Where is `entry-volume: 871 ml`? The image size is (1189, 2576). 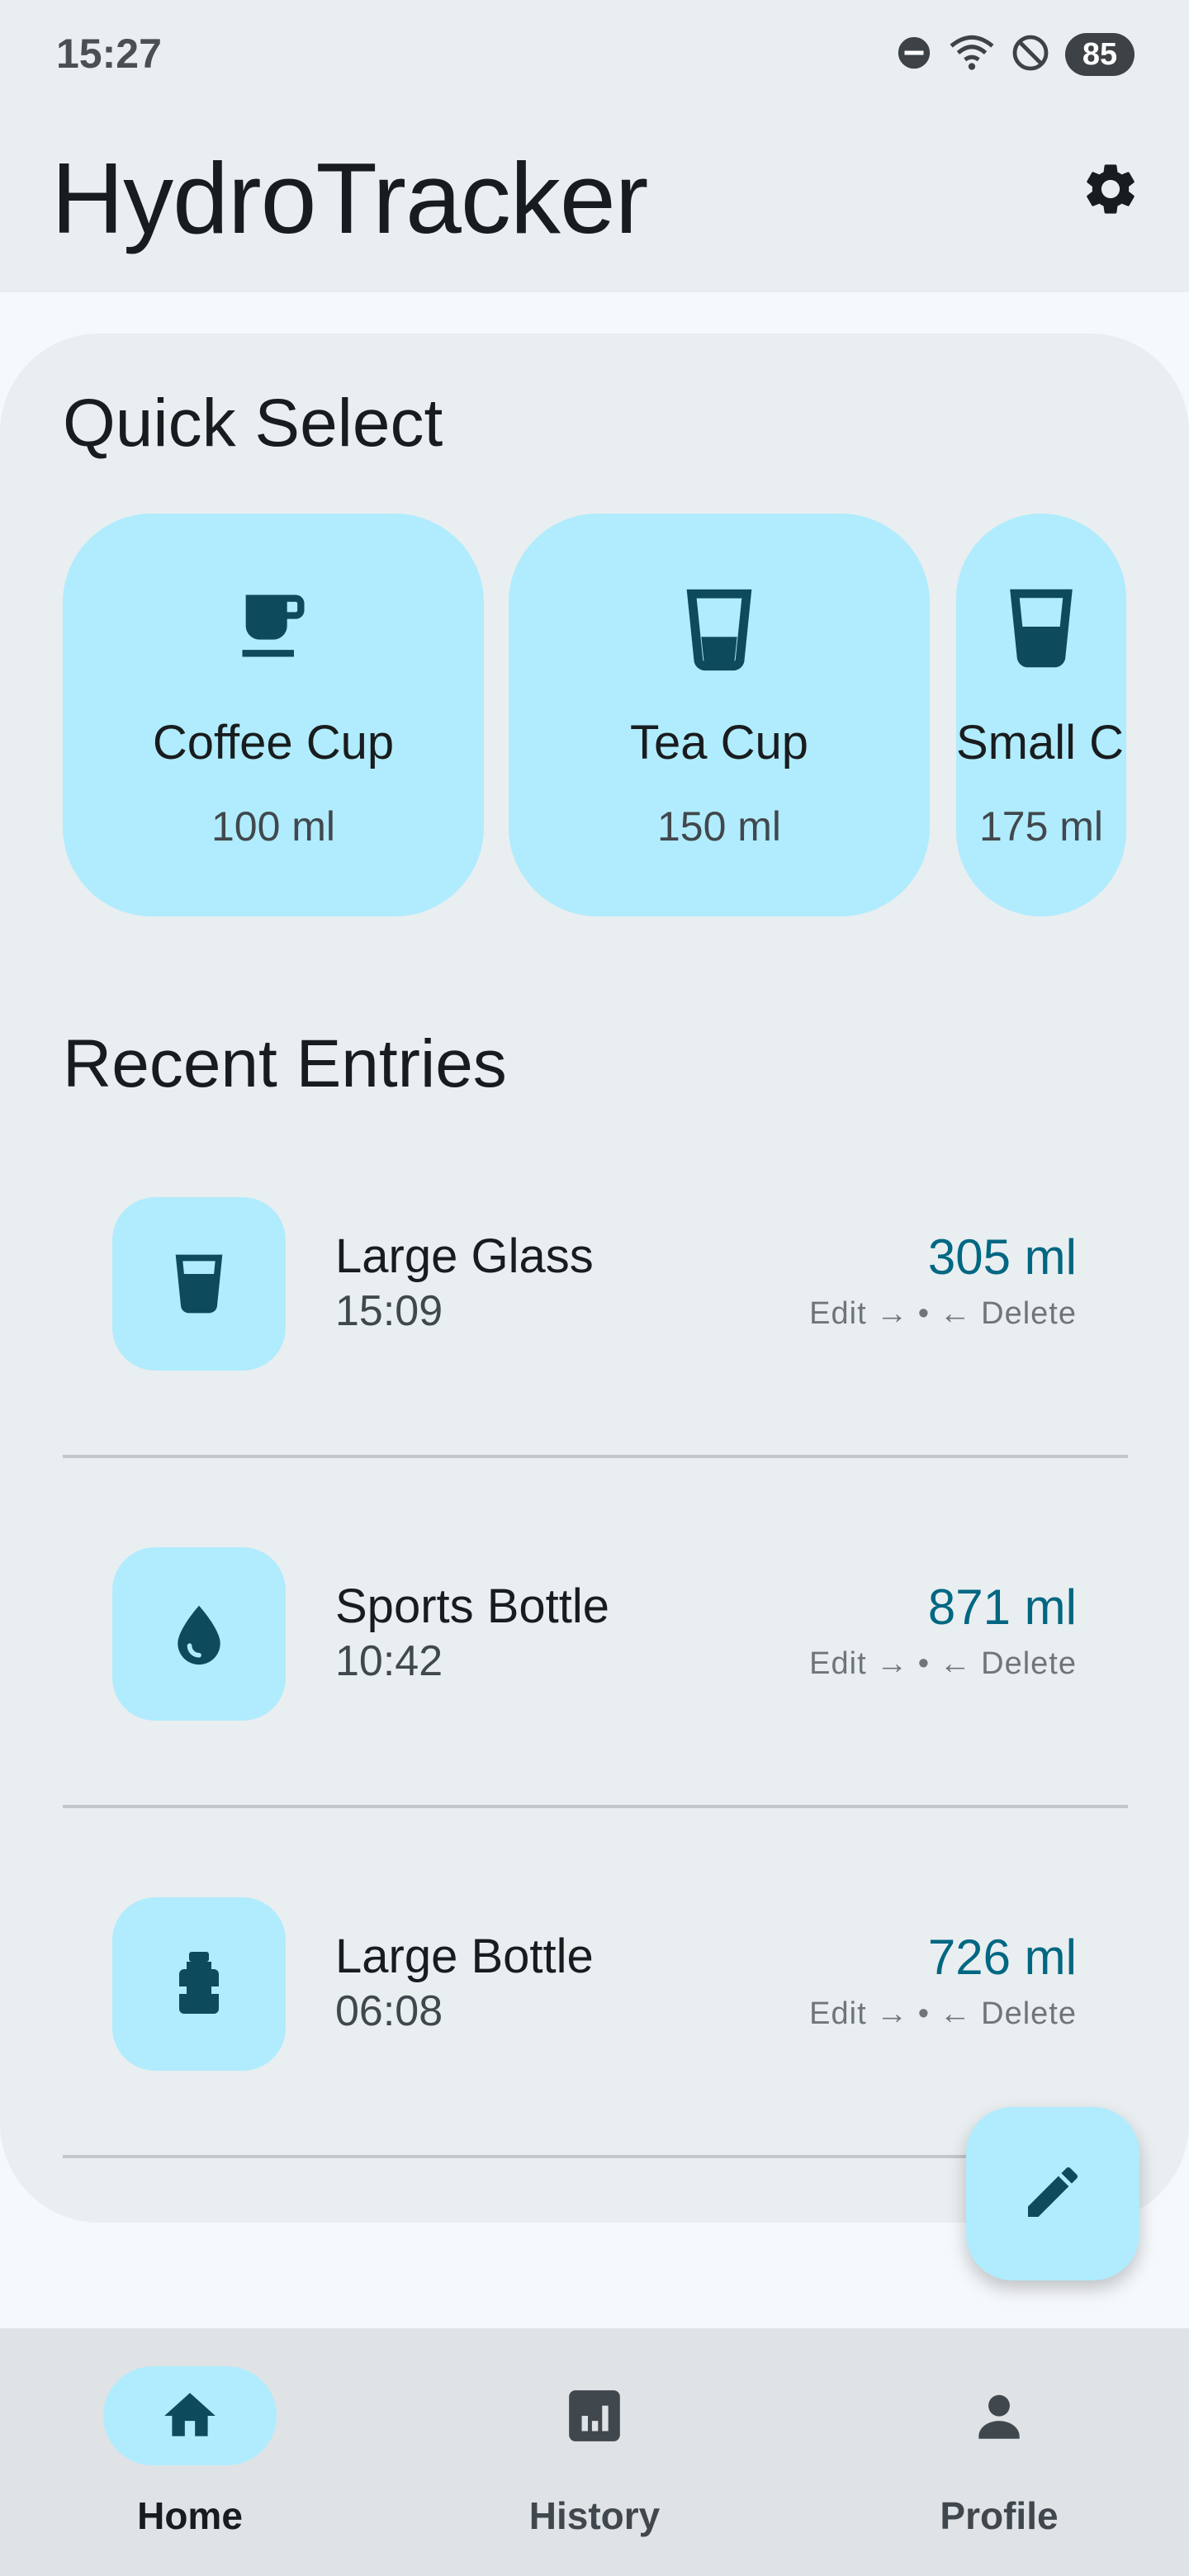
entry-volume: 871 ml is located at coordinates (1002, 1607).